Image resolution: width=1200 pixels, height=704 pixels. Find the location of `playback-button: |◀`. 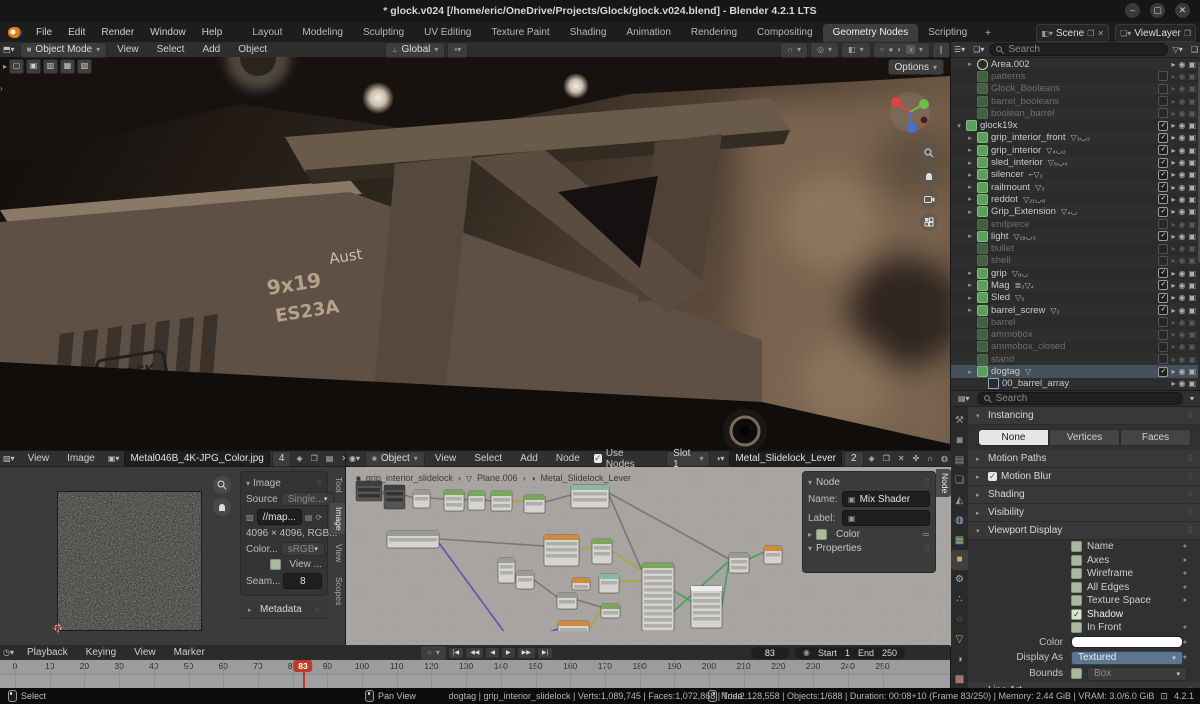

playback-button: |◀ is located at coordinates (456, 652).